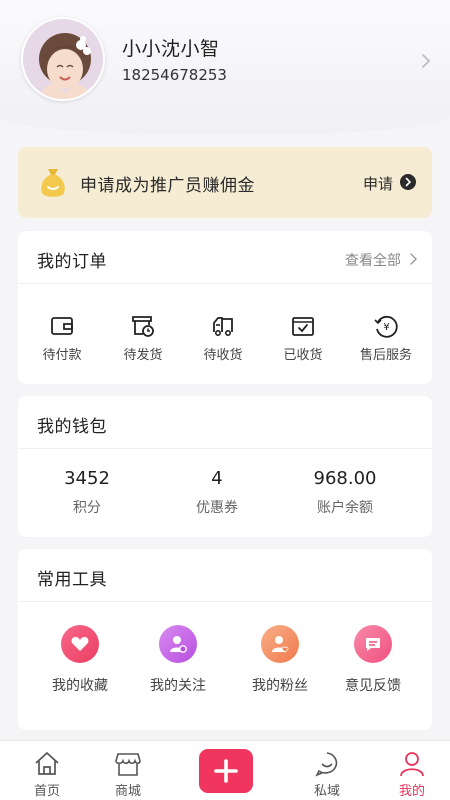  I want to click on tool-fans: 我的粉丝, so click(280, 660).